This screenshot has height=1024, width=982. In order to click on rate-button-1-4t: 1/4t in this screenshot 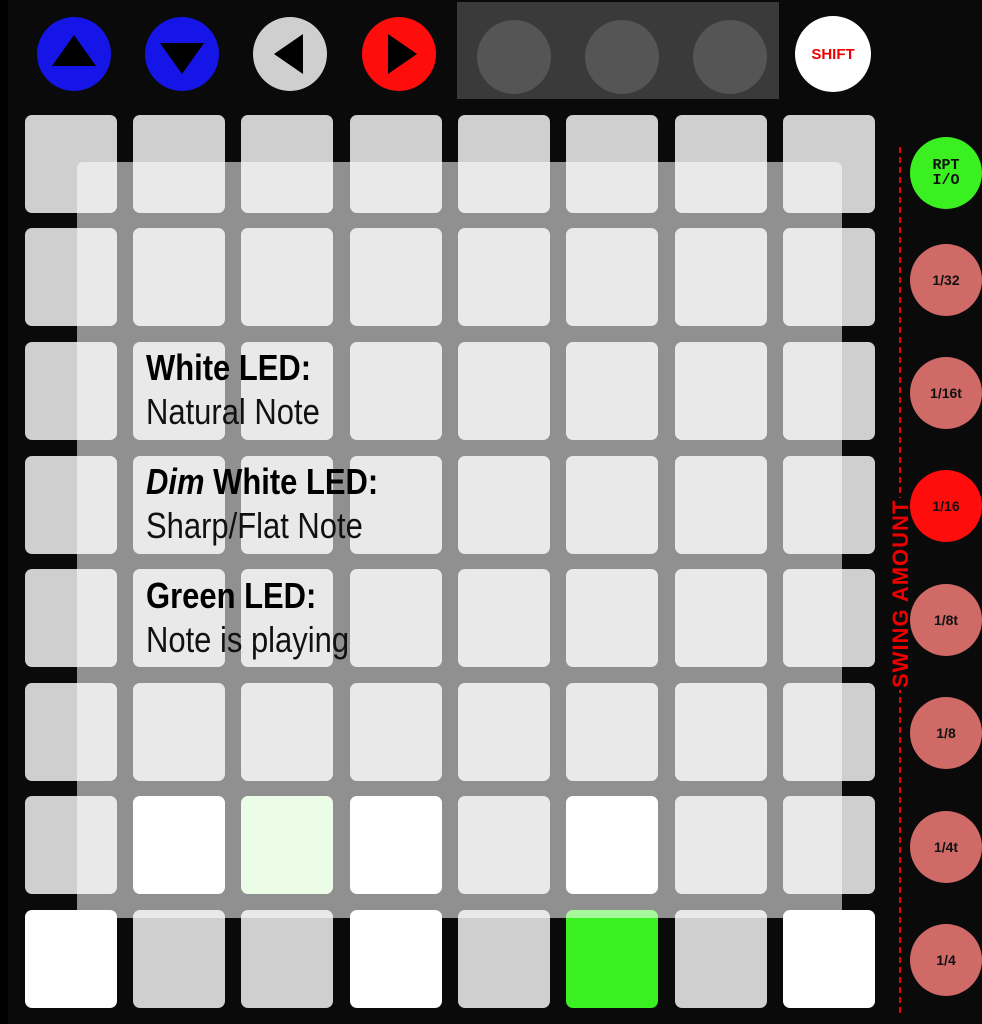, I will do `click(946, 847)`.